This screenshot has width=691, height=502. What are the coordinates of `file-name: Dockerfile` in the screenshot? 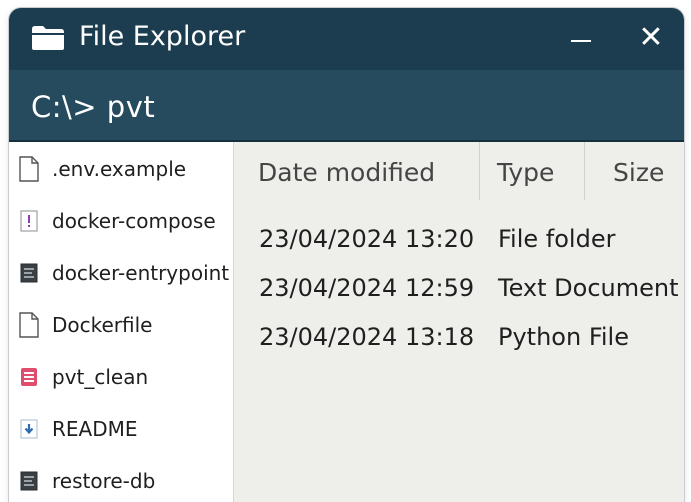 It's located at (102, 325).